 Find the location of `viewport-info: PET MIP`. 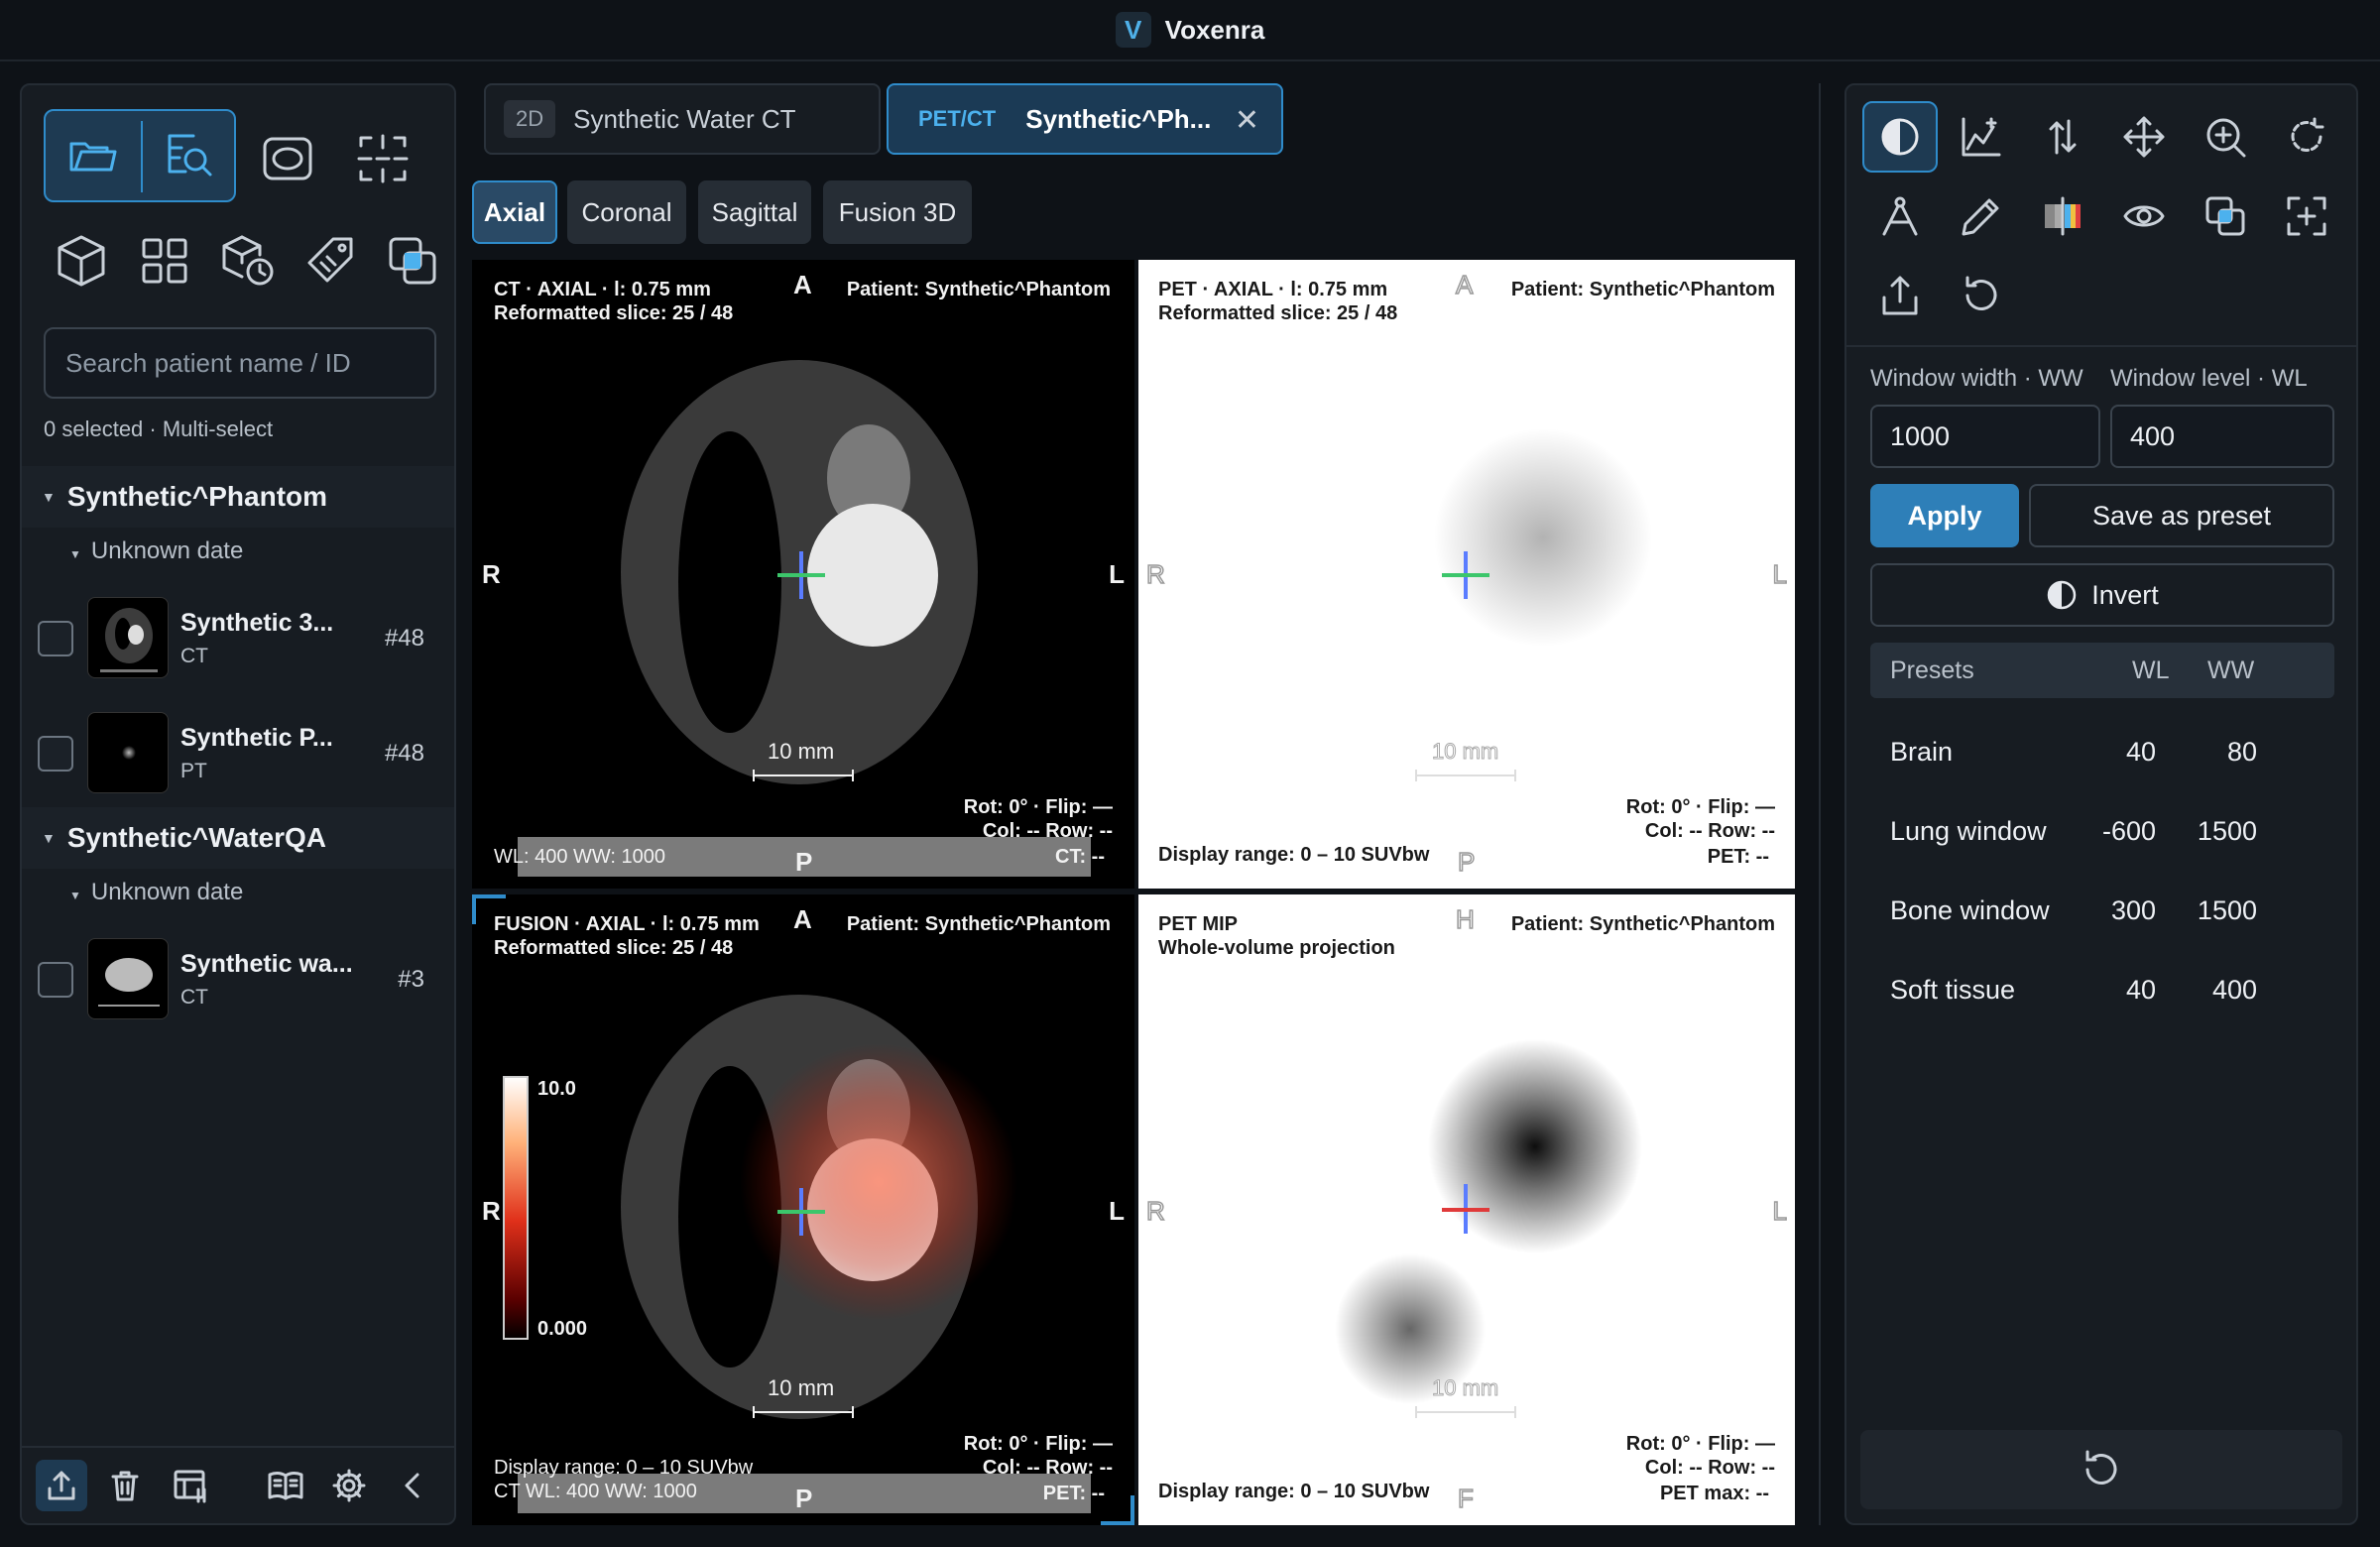

viewport-info: PET MIP is located at coordinates (1198, 924).